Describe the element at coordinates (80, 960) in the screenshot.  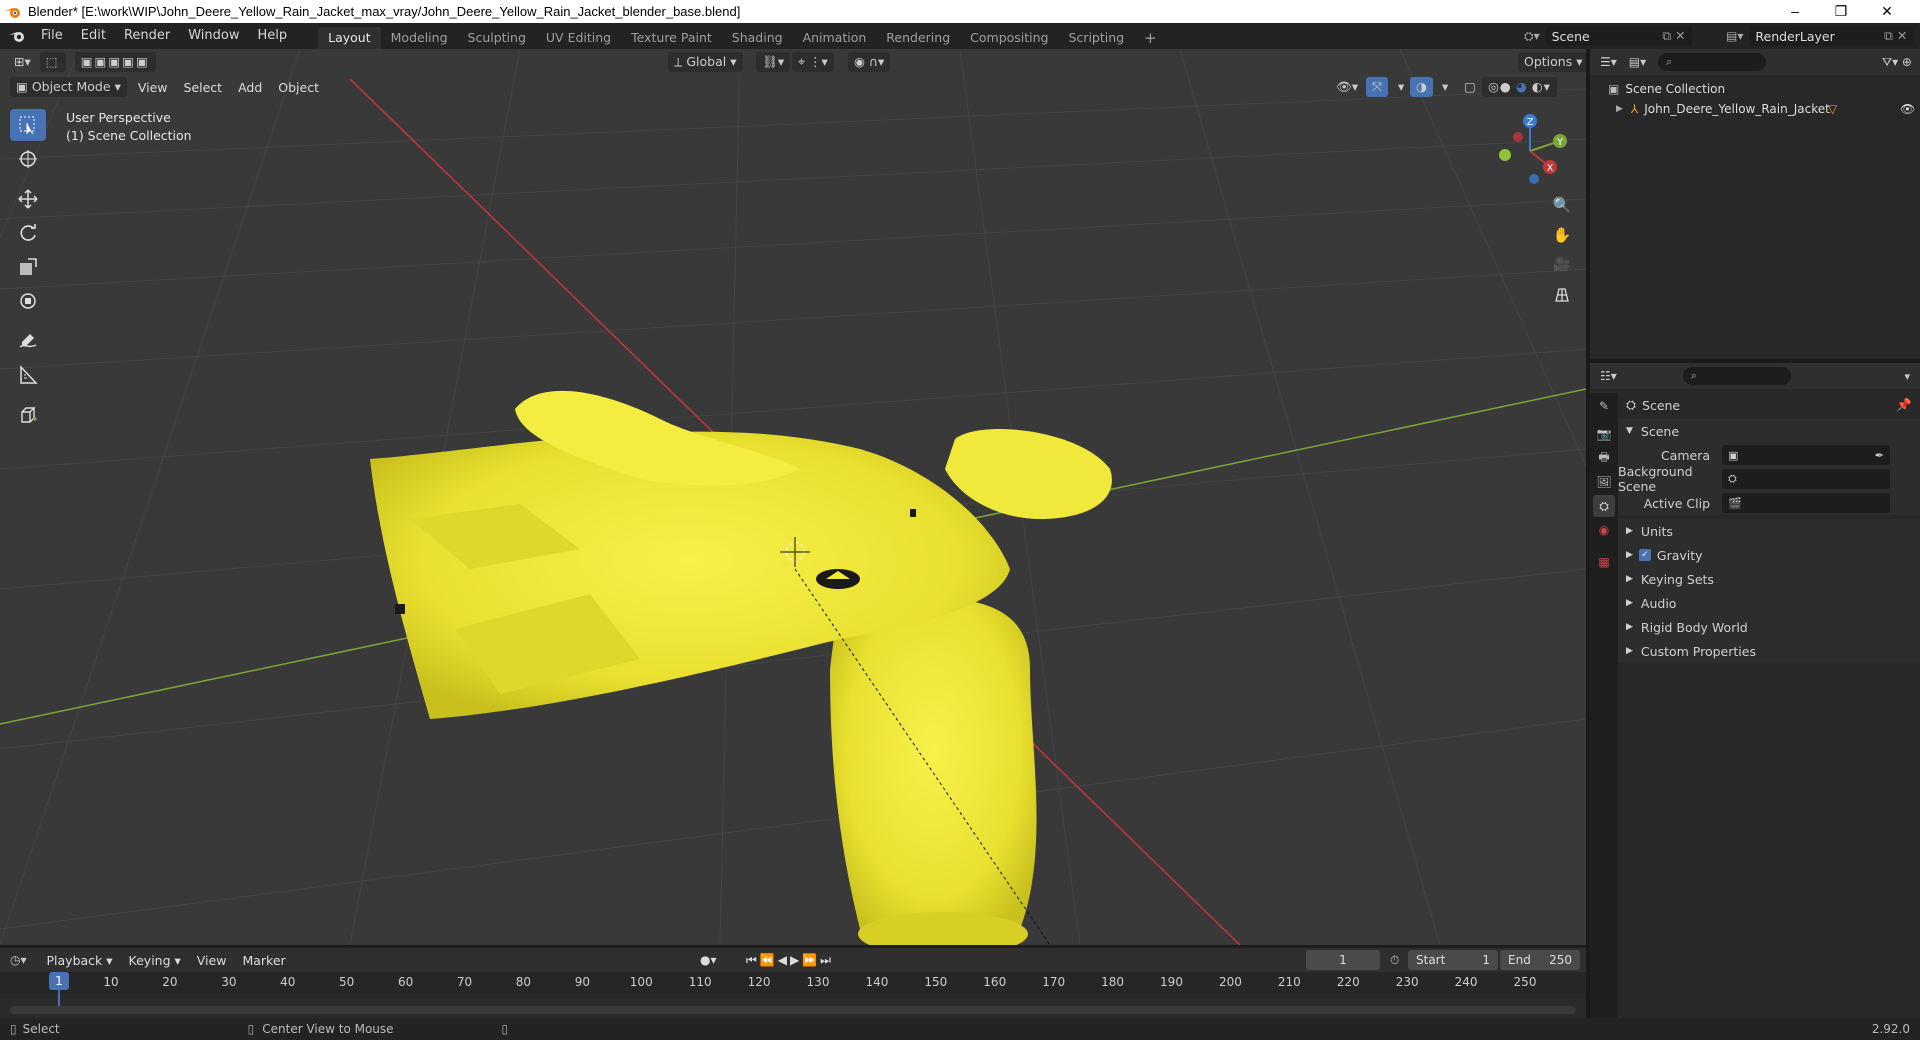
I see `timeline-menu-playback: Playback ▾` at that location.